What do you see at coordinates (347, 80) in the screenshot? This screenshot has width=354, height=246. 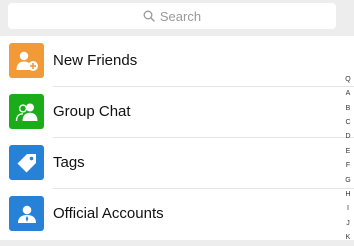 I see `index-letter: Q` at bounding box center [347, 80].